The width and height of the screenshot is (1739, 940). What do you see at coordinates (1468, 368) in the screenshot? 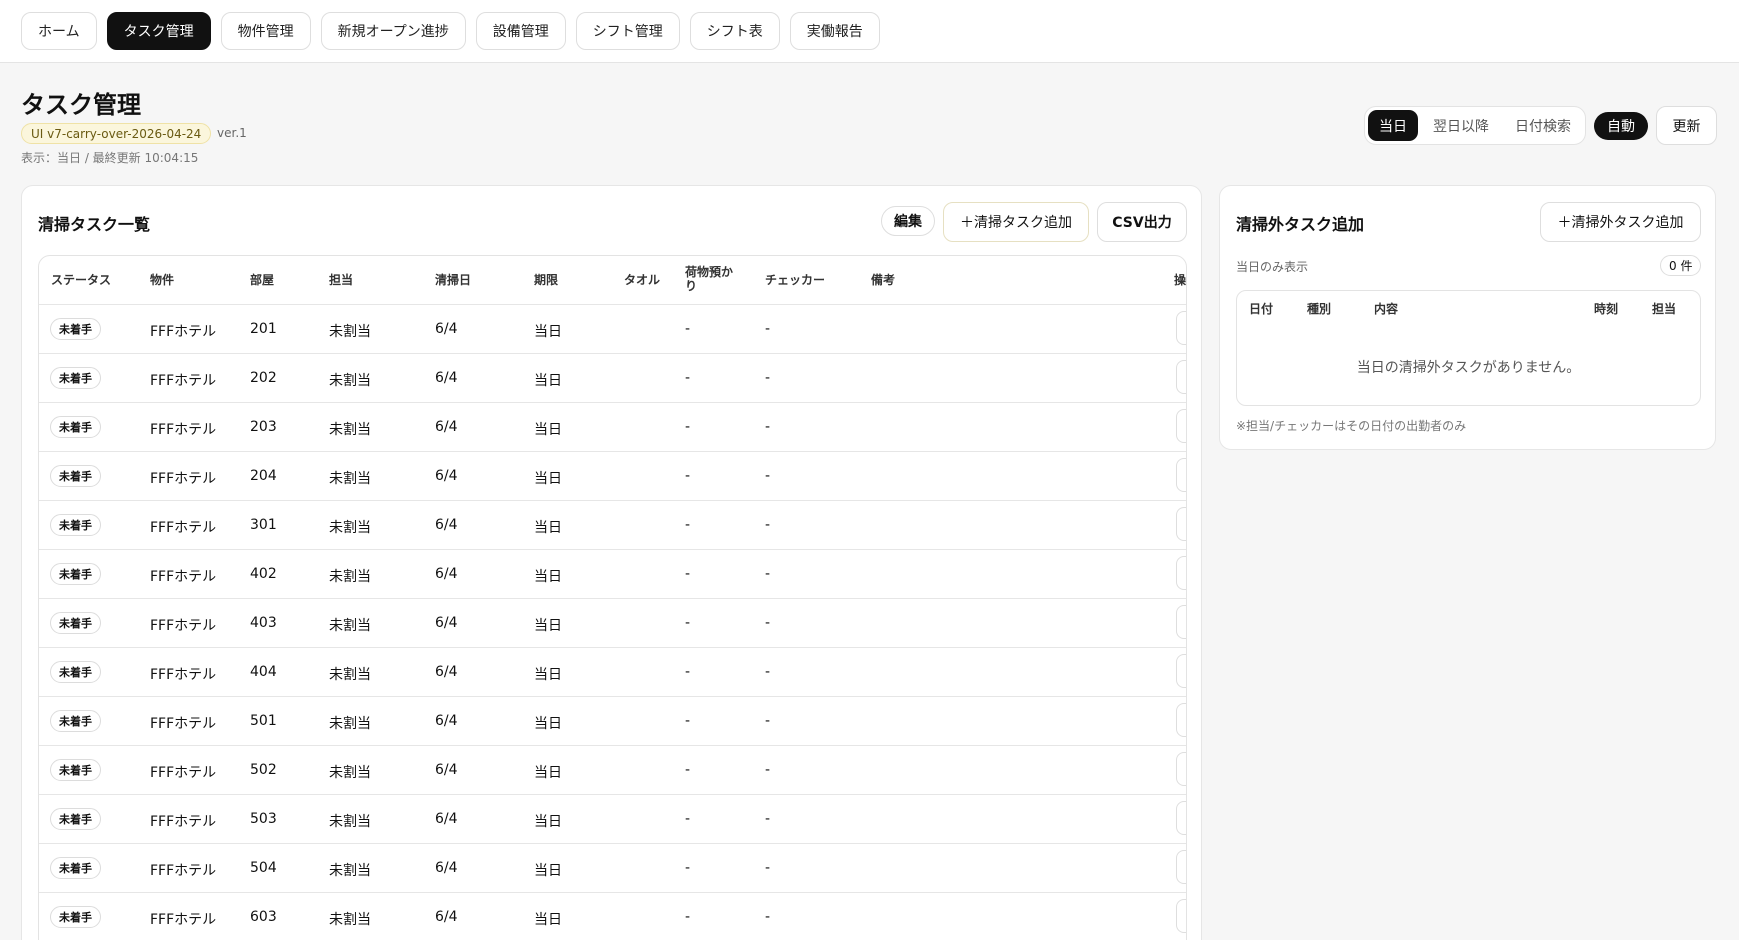
I see `empty-message: 当日の清掃外タスクがありません。` at bounding box center [1468, 368].